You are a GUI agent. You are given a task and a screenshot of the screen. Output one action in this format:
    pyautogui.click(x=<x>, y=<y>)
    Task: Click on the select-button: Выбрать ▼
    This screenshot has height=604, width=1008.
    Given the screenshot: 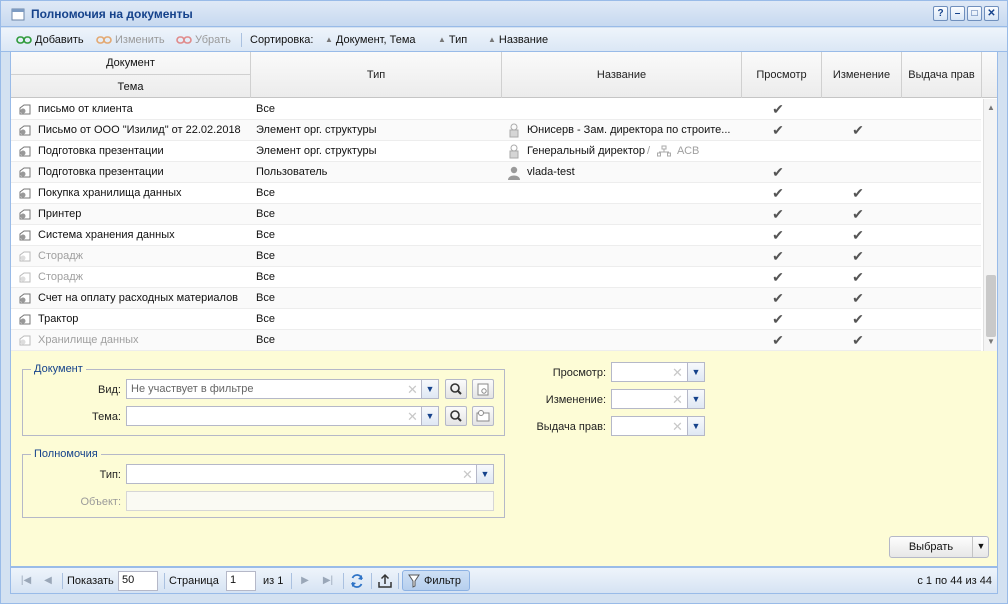 What is the action you would take?
    pyautogui.click(x=939, y=547)
    